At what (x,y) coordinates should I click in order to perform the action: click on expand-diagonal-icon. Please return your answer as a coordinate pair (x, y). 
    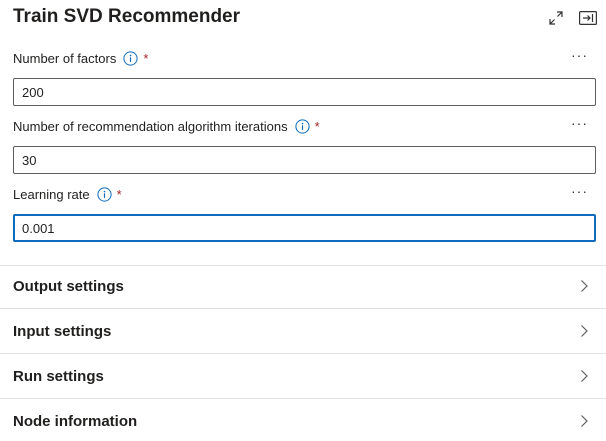
    Looking at the image, I should click on (556, 18).